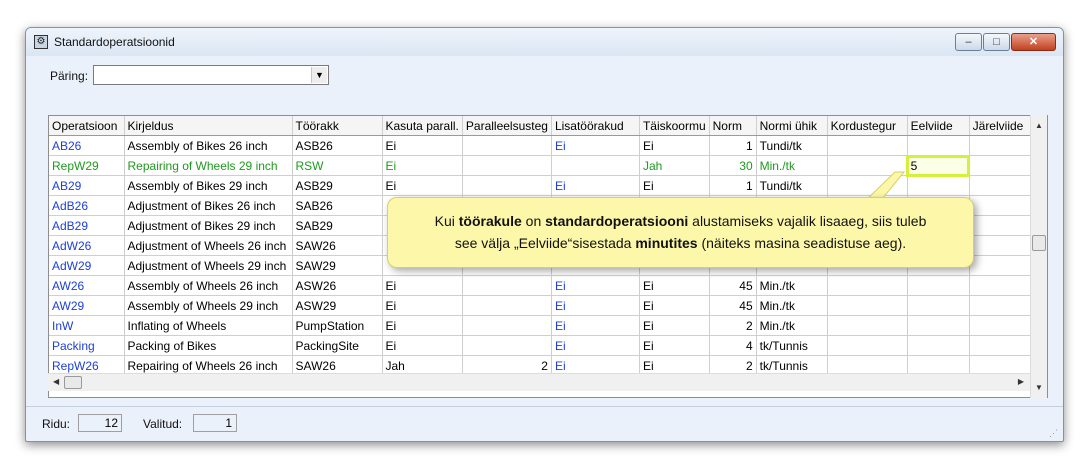 The height and width of the screenshot is (463, 1091). What do you see at coordinates (337, 165) in the screenshot?
I see `cell-cell: RSW` at bounding box center [337, 165].